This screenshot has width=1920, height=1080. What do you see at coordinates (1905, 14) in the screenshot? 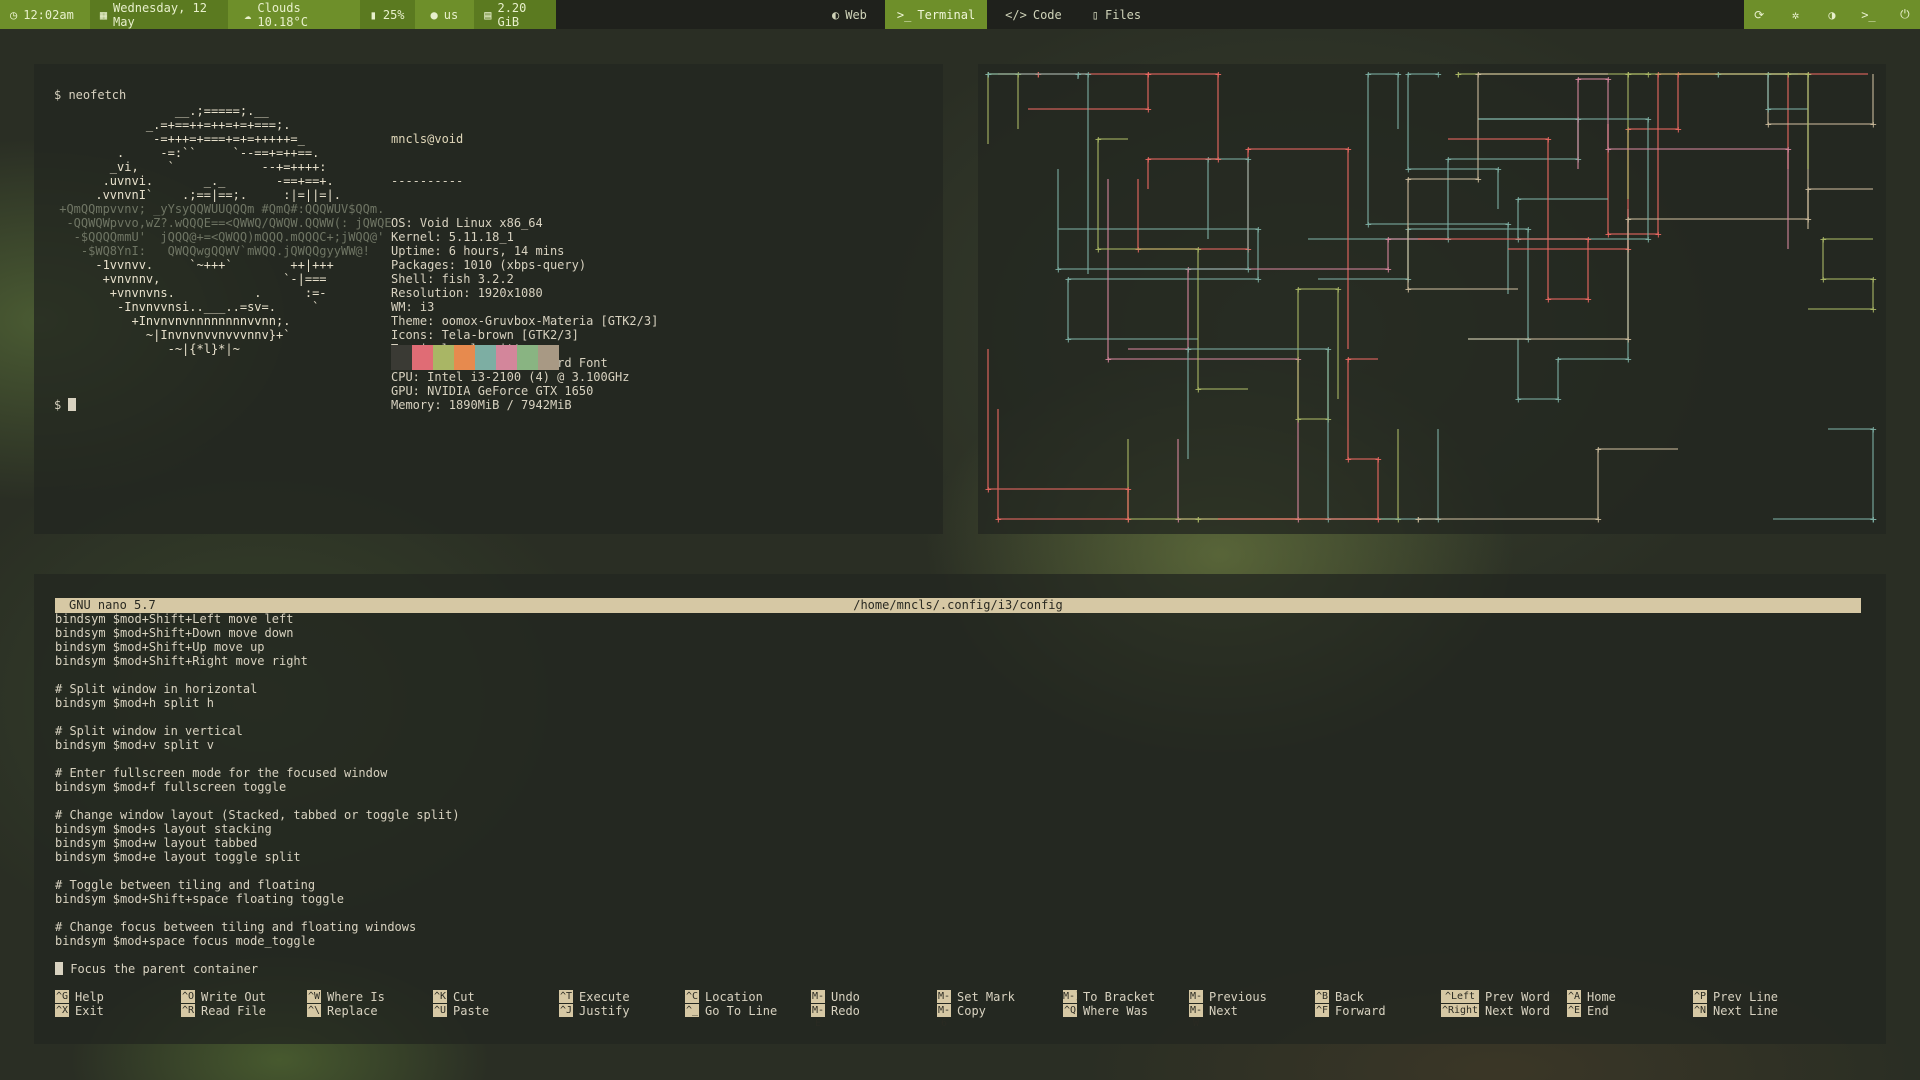
I see `power-icon: ⏻` at bounding box center [1905, 14].